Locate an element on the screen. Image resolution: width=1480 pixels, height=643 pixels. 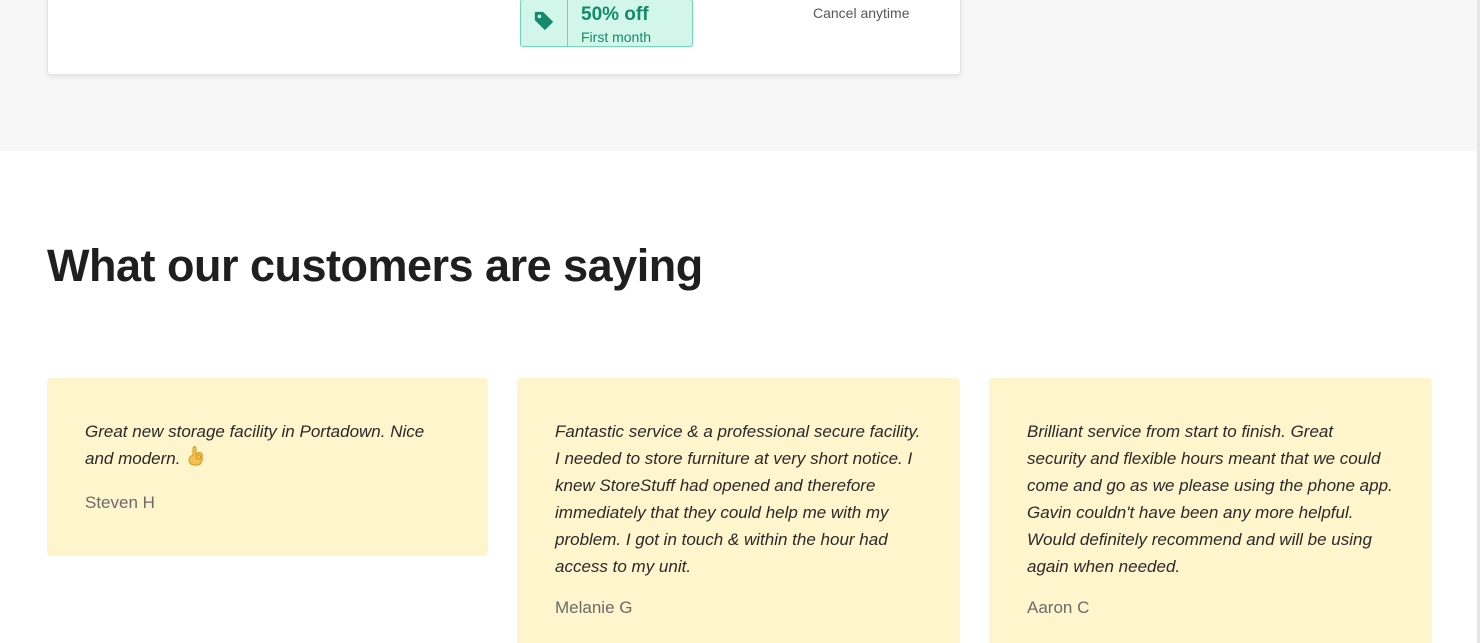
offer-subtitle: First month is located at coordinates (616, 37).